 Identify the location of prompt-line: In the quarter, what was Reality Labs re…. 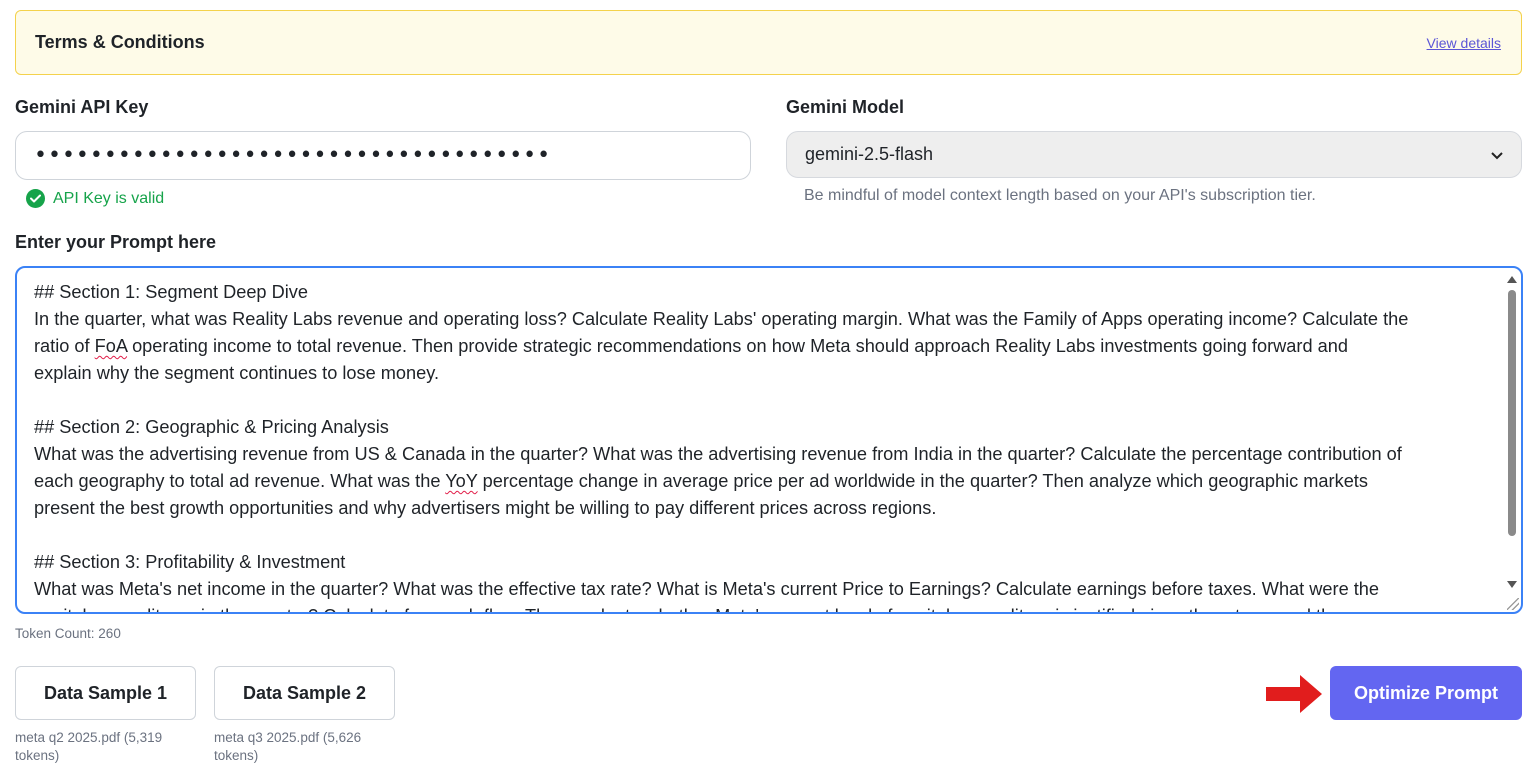
(721, 319).